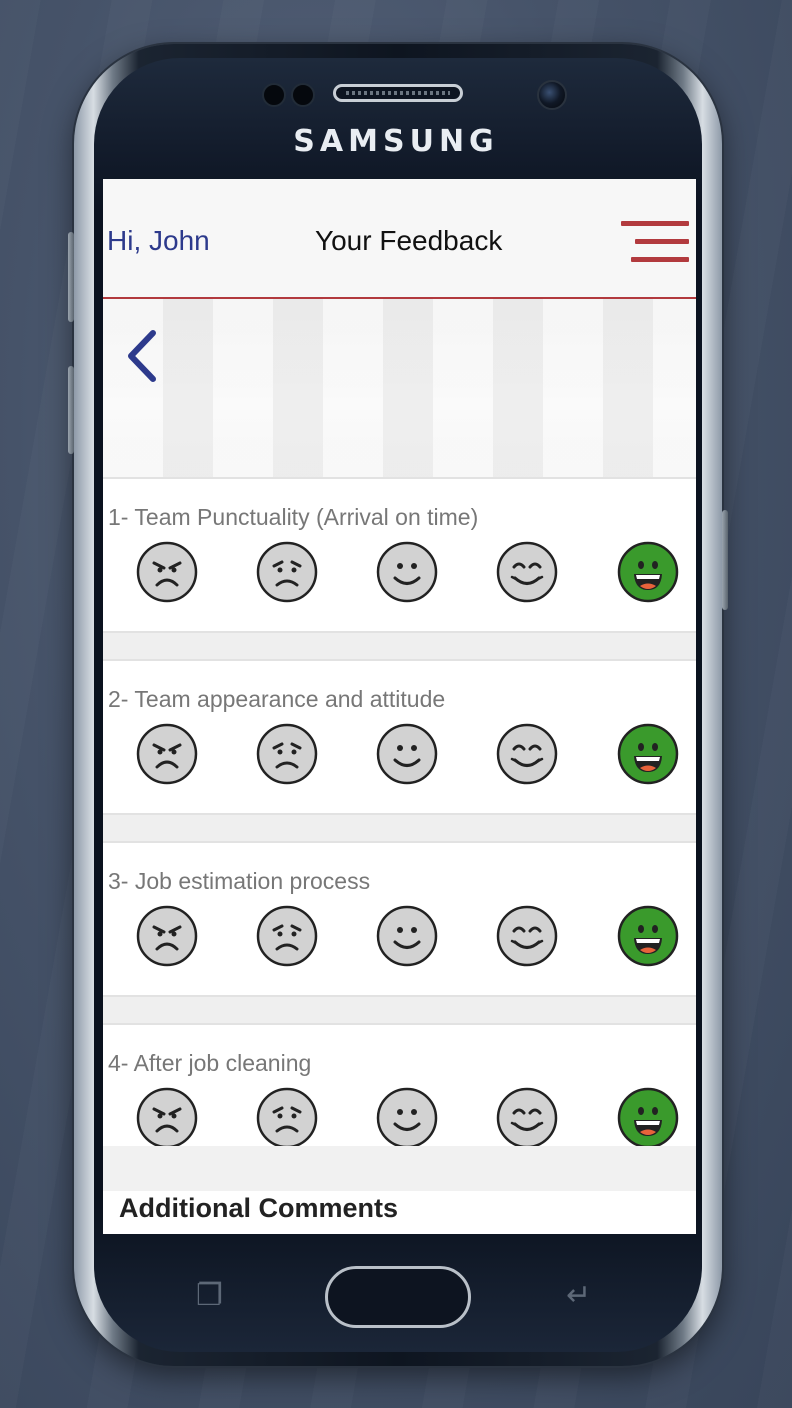 The width and height of the screenshot is (792, 1408). Describe the element at coordinates (398, 1297) in the screenshot. I see `home-button` at that location.